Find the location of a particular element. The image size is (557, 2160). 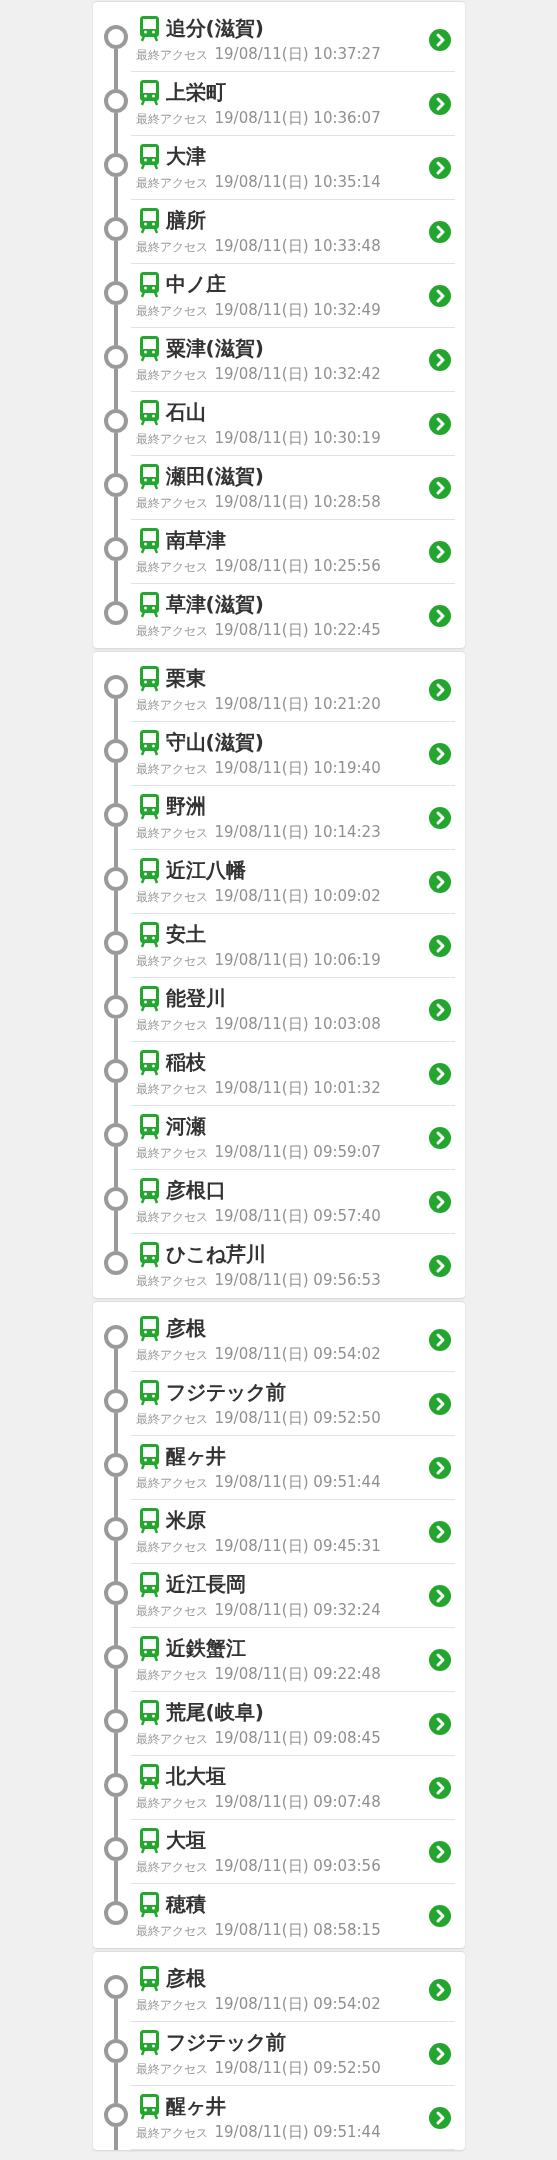

station-name: 彦根 is located at coordinates (185, 1978).